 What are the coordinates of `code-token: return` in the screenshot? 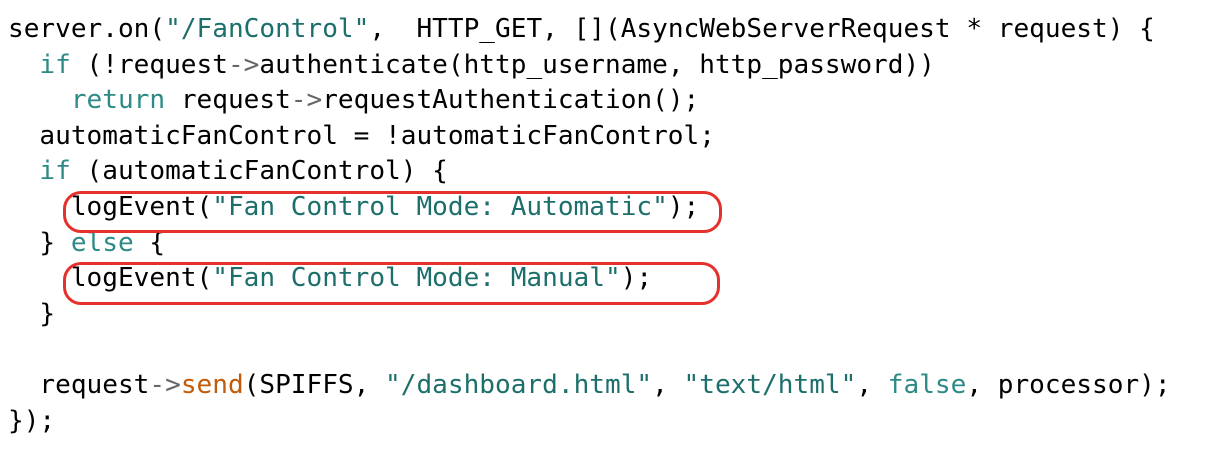 It's located at (118, 100).